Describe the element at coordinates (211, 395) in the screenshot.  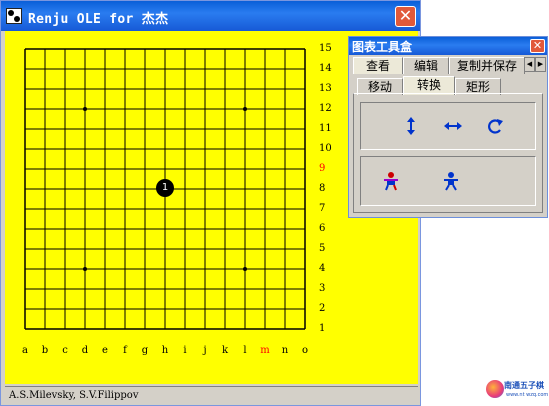
I see `status-bar: A.S.Milevsky, S.V.Filippov` at that location.